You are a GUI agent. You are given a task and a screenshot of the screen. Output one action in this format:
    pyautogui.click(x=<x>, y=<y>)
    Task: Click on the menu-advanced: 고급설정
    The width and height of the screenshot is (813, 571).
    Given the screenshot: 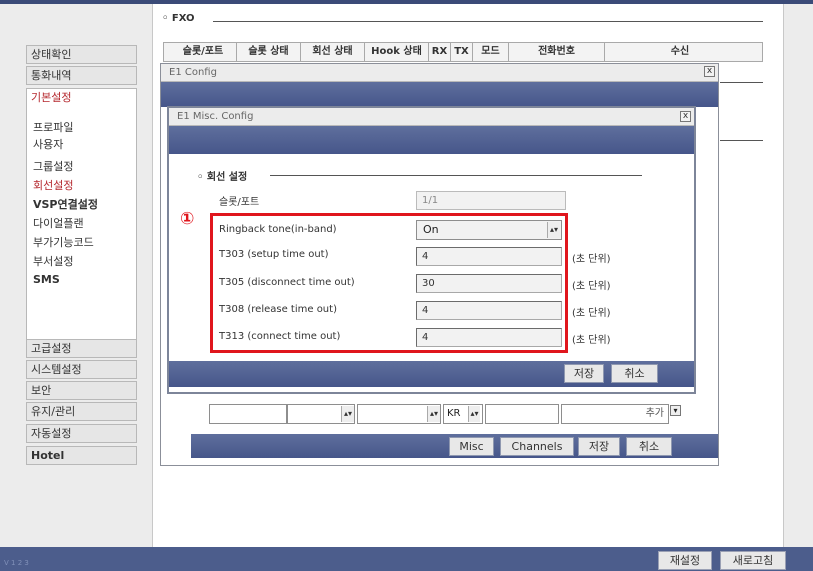 What is the action you would take?
    pyautogui.click(x=81, y=348)
    